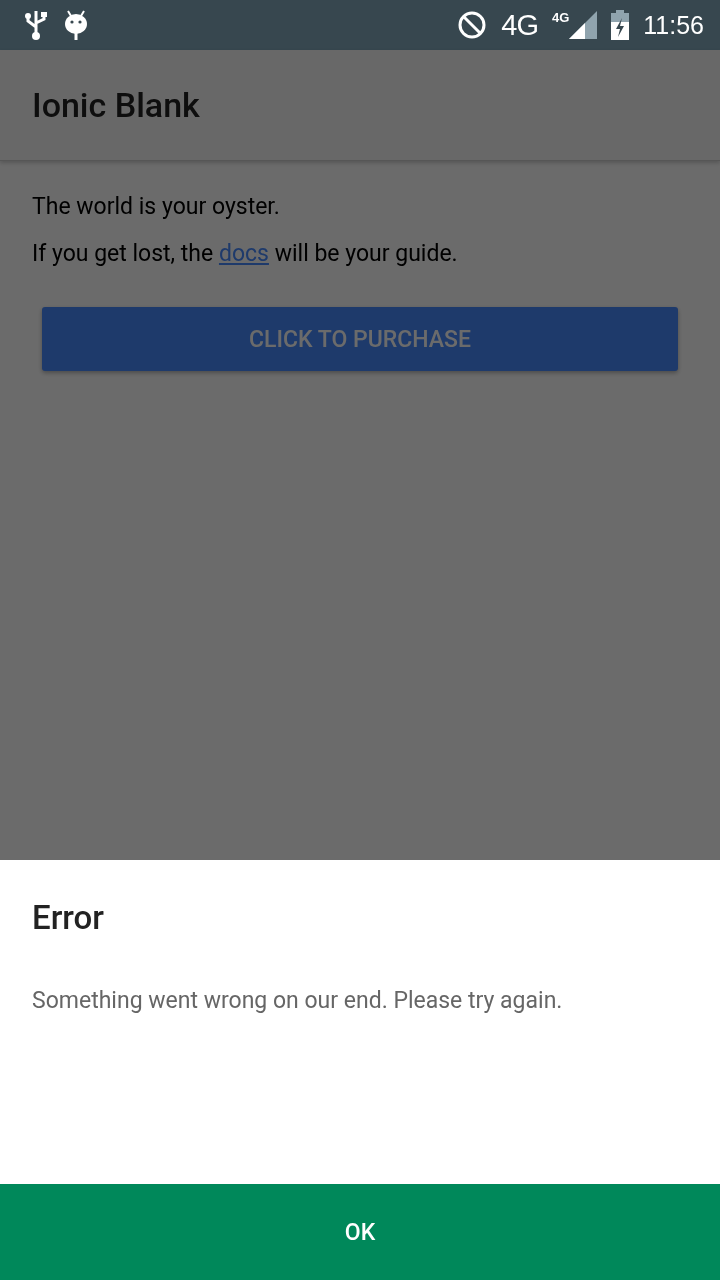  What do you see at coordinates (360, 1232) in the screenshot?
I see `ok-button: OK` at bounding box center [360, 1232].